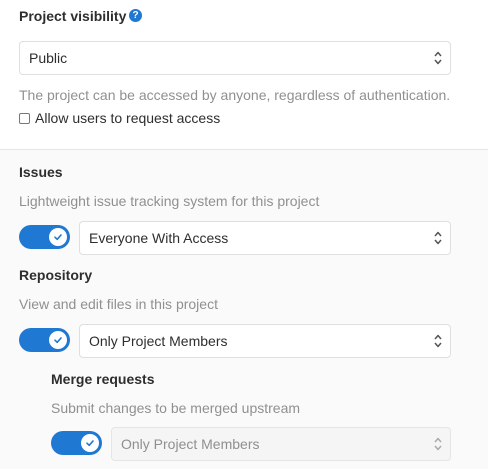 This screenshot has height=469, width=488. What do you see at coordinates (265, 341) in the screenshot?
I see `repository-access-select: Only Project Members` at bounding box center [265, 341].